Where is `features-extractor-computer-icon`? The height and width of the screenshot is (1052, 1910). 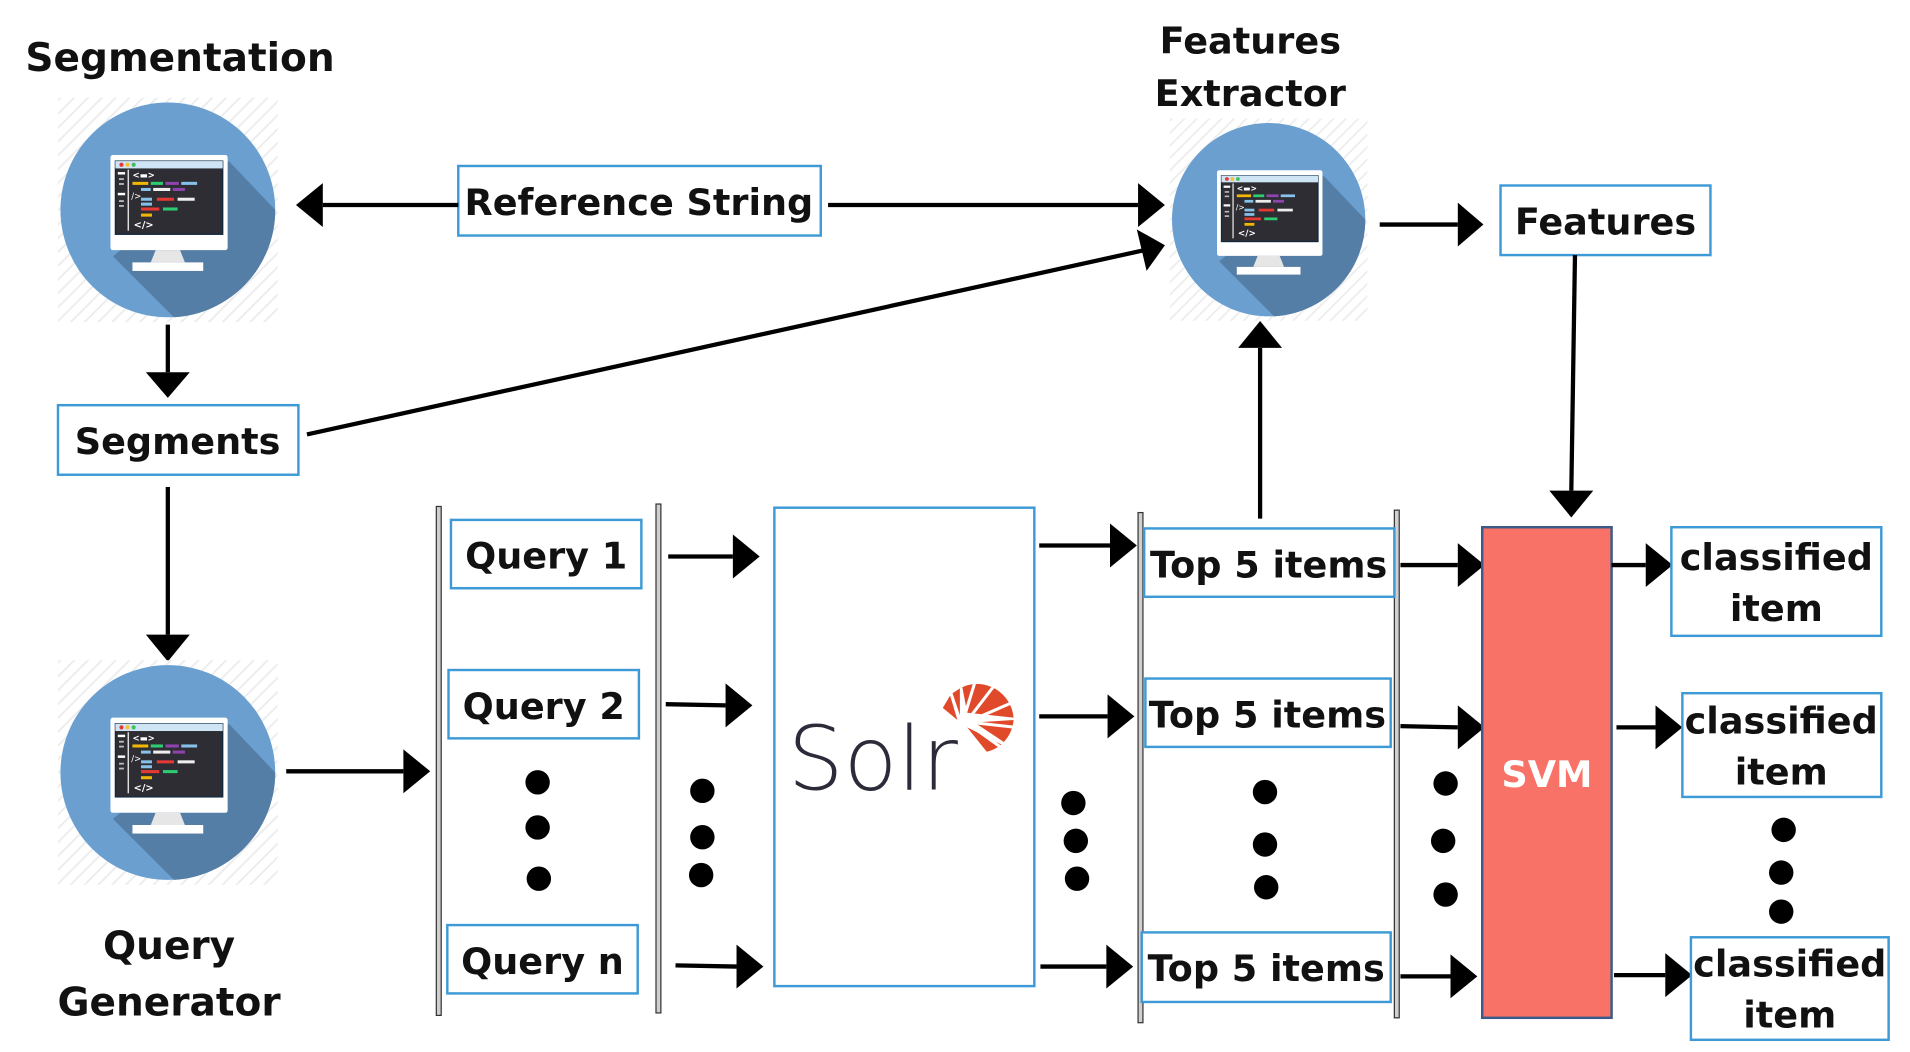
features-extractor-computer-icon is located at coordinates (1269, 220).